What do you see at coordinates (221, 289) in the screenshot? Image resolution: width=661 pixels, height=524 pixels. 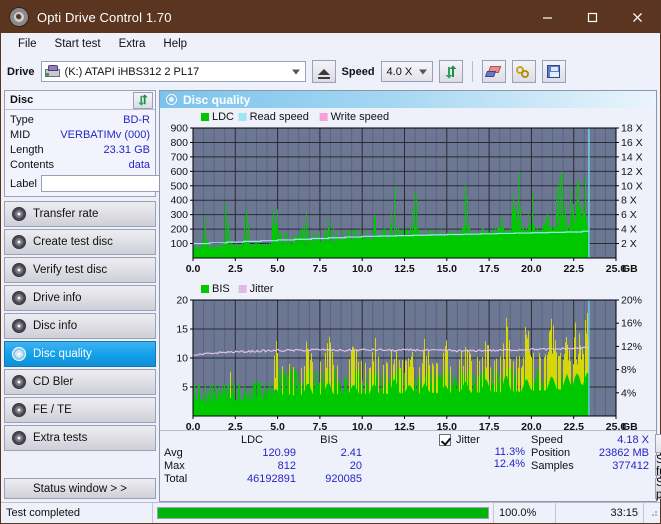 I see `svg-text: BIS` at bounding box center [221, 289].